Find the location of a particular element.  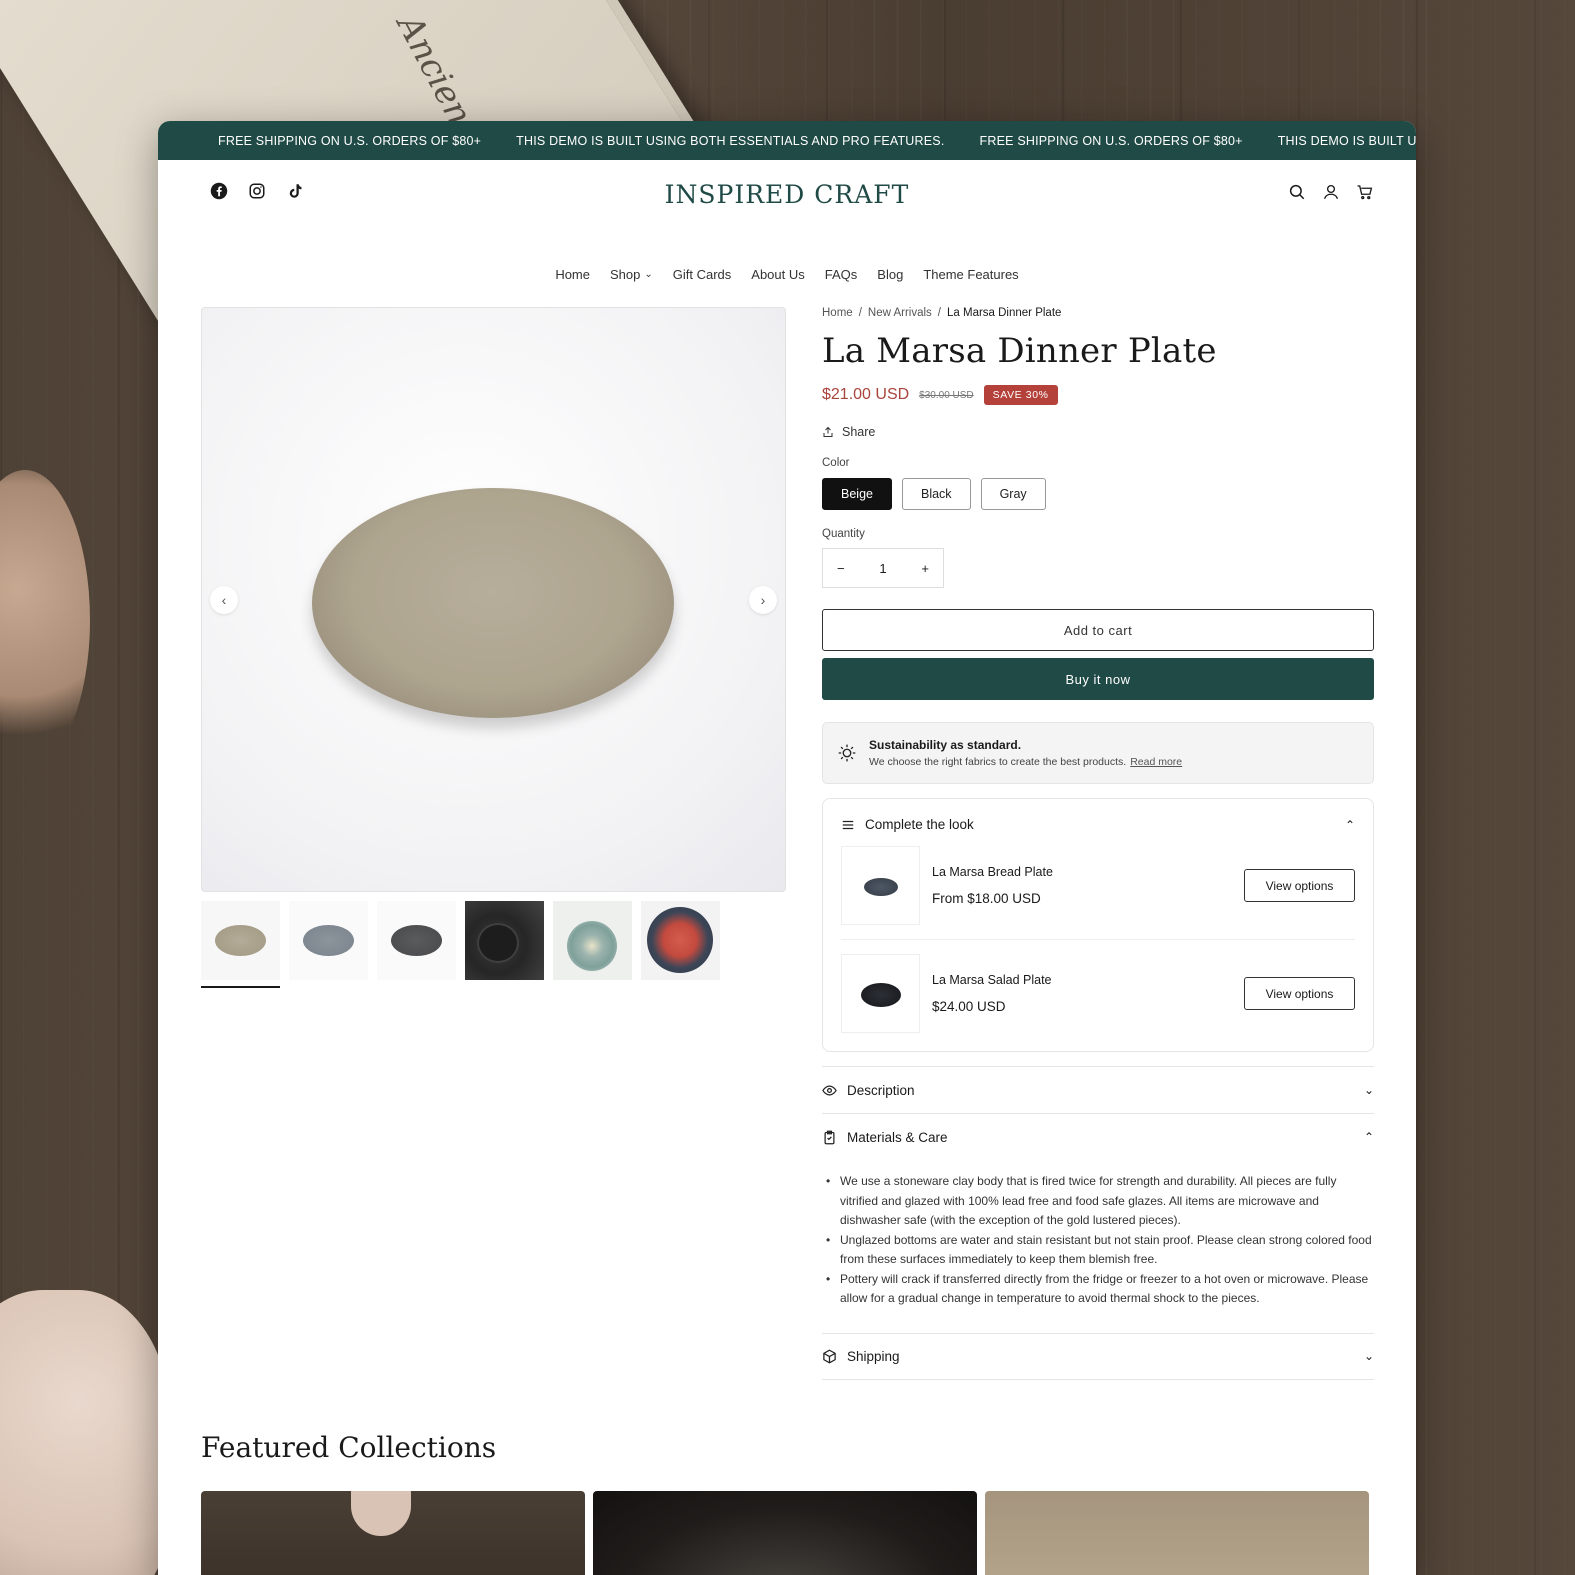

thumbnail-food is located at coordinates (680, 940).